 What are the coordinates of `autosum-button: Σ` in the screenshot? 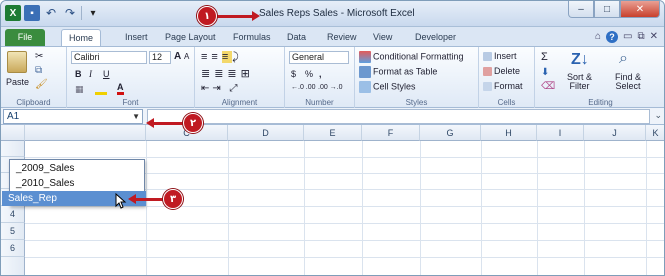 It's located at (544, 57).